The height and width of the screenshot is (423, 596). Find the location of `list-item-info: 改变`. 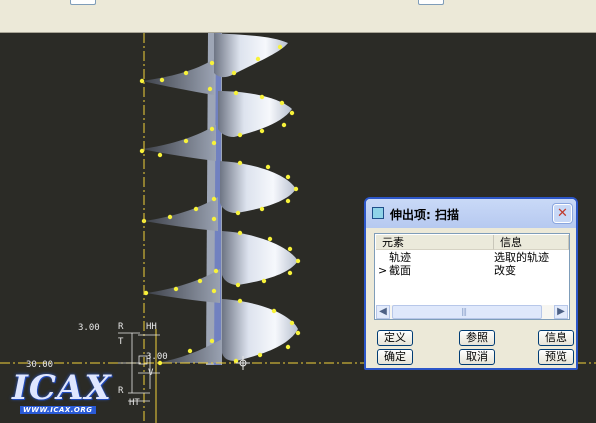

list-item-info: 改变 is located at coordinates (505, 270).